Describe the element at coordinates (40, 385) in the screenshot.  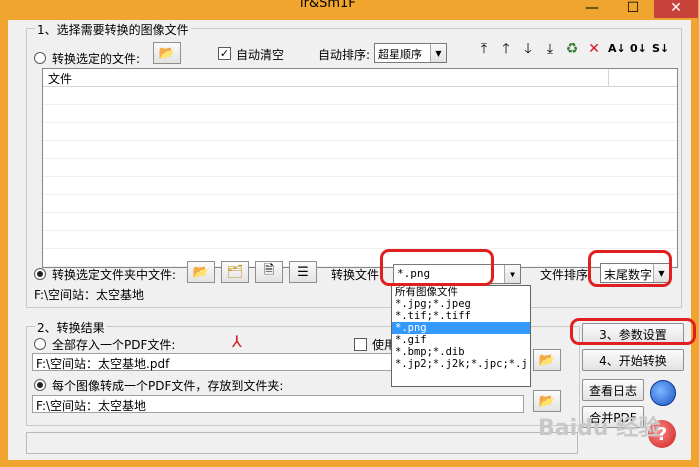
I see `radio-each-image` at that location.